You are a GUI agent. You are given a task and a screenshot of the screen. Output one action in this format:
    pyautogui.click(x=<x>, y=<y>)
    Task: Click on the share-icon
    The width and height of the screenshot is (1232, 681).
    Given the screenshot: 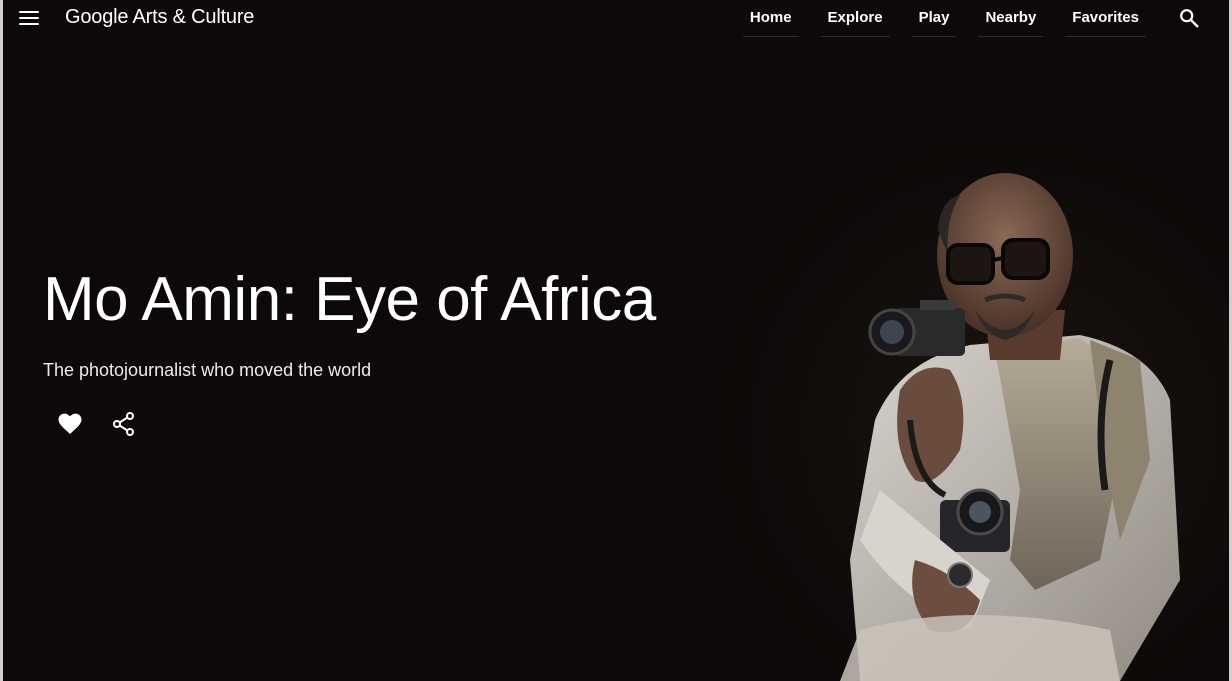 What is the action you would take?
    pyautogui.click(x=124, y=424)
    